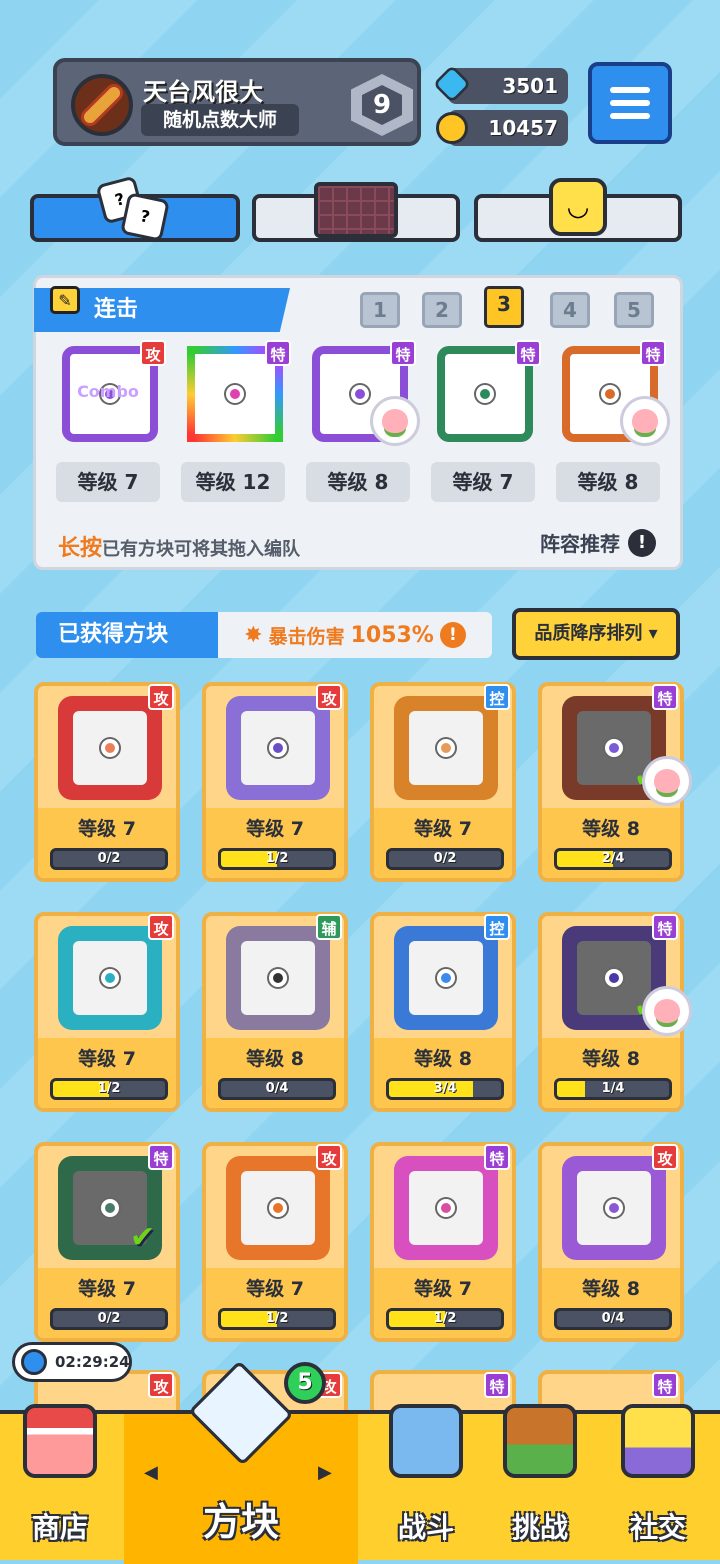 This screenshot has height=1564, width=720. What do you see at coordinates (483, 482) in the screenshot?
I see `slot-level: 等级 7` at bounding box center [483, 482].